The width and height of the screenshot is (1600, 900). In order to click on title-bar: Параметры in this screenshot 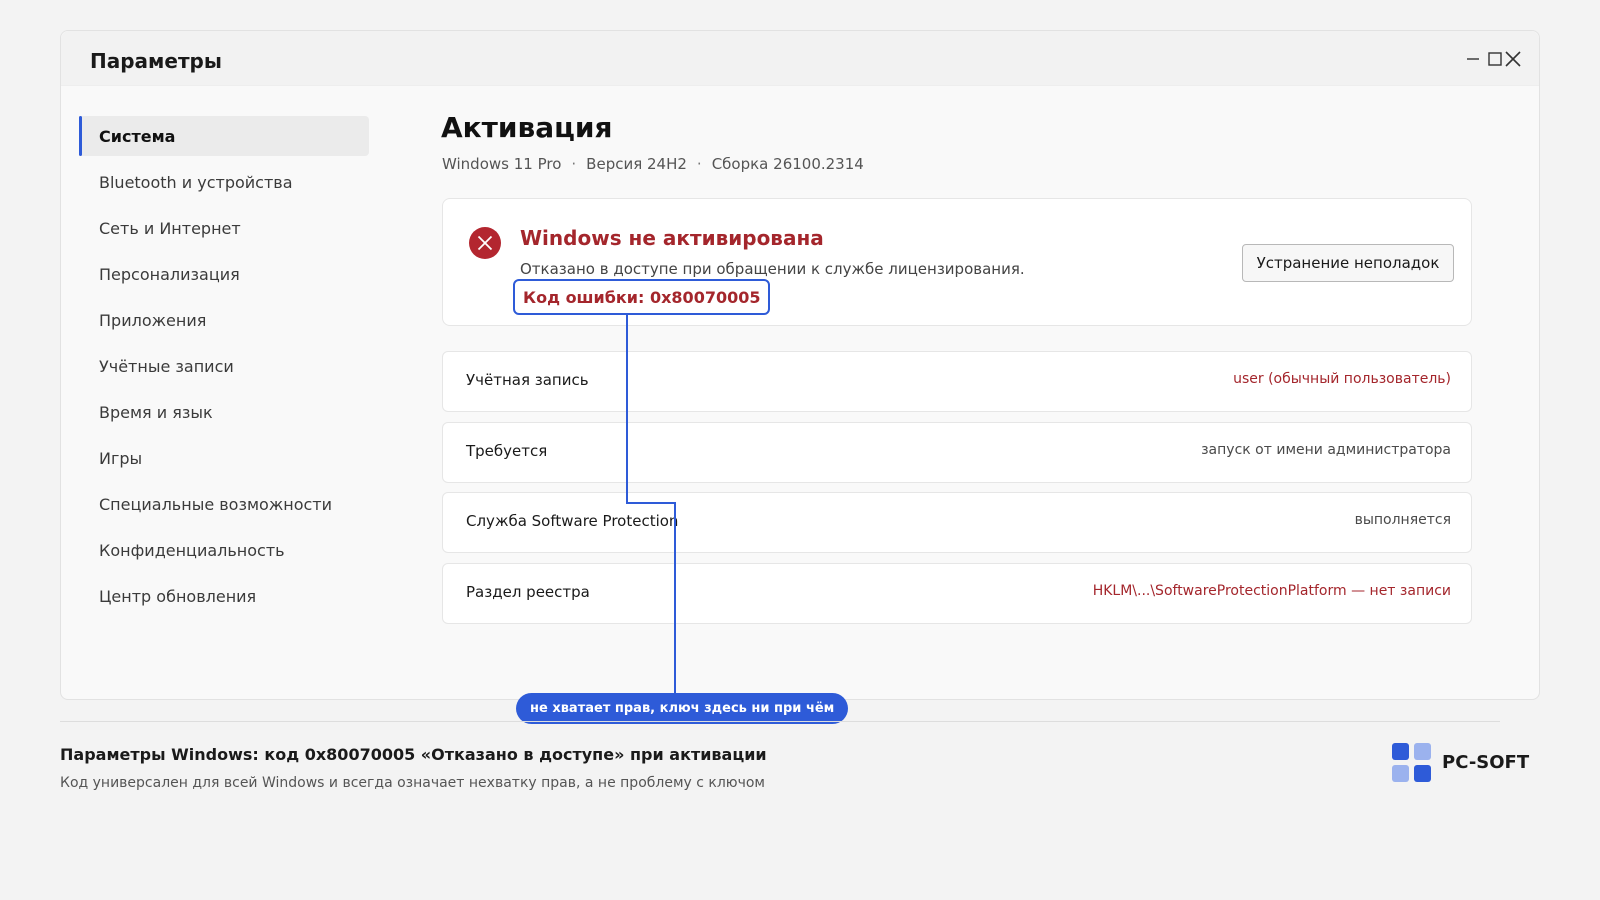, I will do `click(800, 58)`.